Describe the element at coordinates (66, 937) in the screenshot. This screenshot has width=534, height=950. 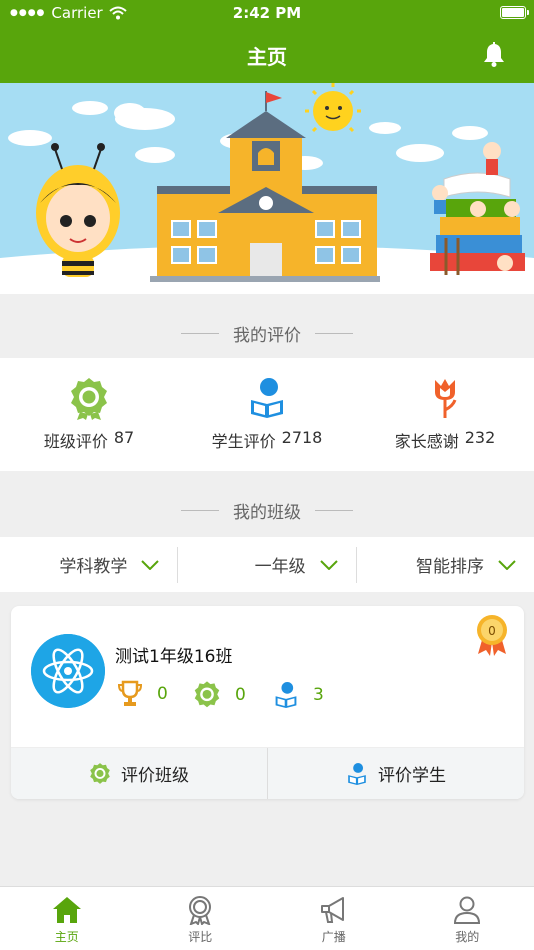
I see `tab-label: 主页` at that location.